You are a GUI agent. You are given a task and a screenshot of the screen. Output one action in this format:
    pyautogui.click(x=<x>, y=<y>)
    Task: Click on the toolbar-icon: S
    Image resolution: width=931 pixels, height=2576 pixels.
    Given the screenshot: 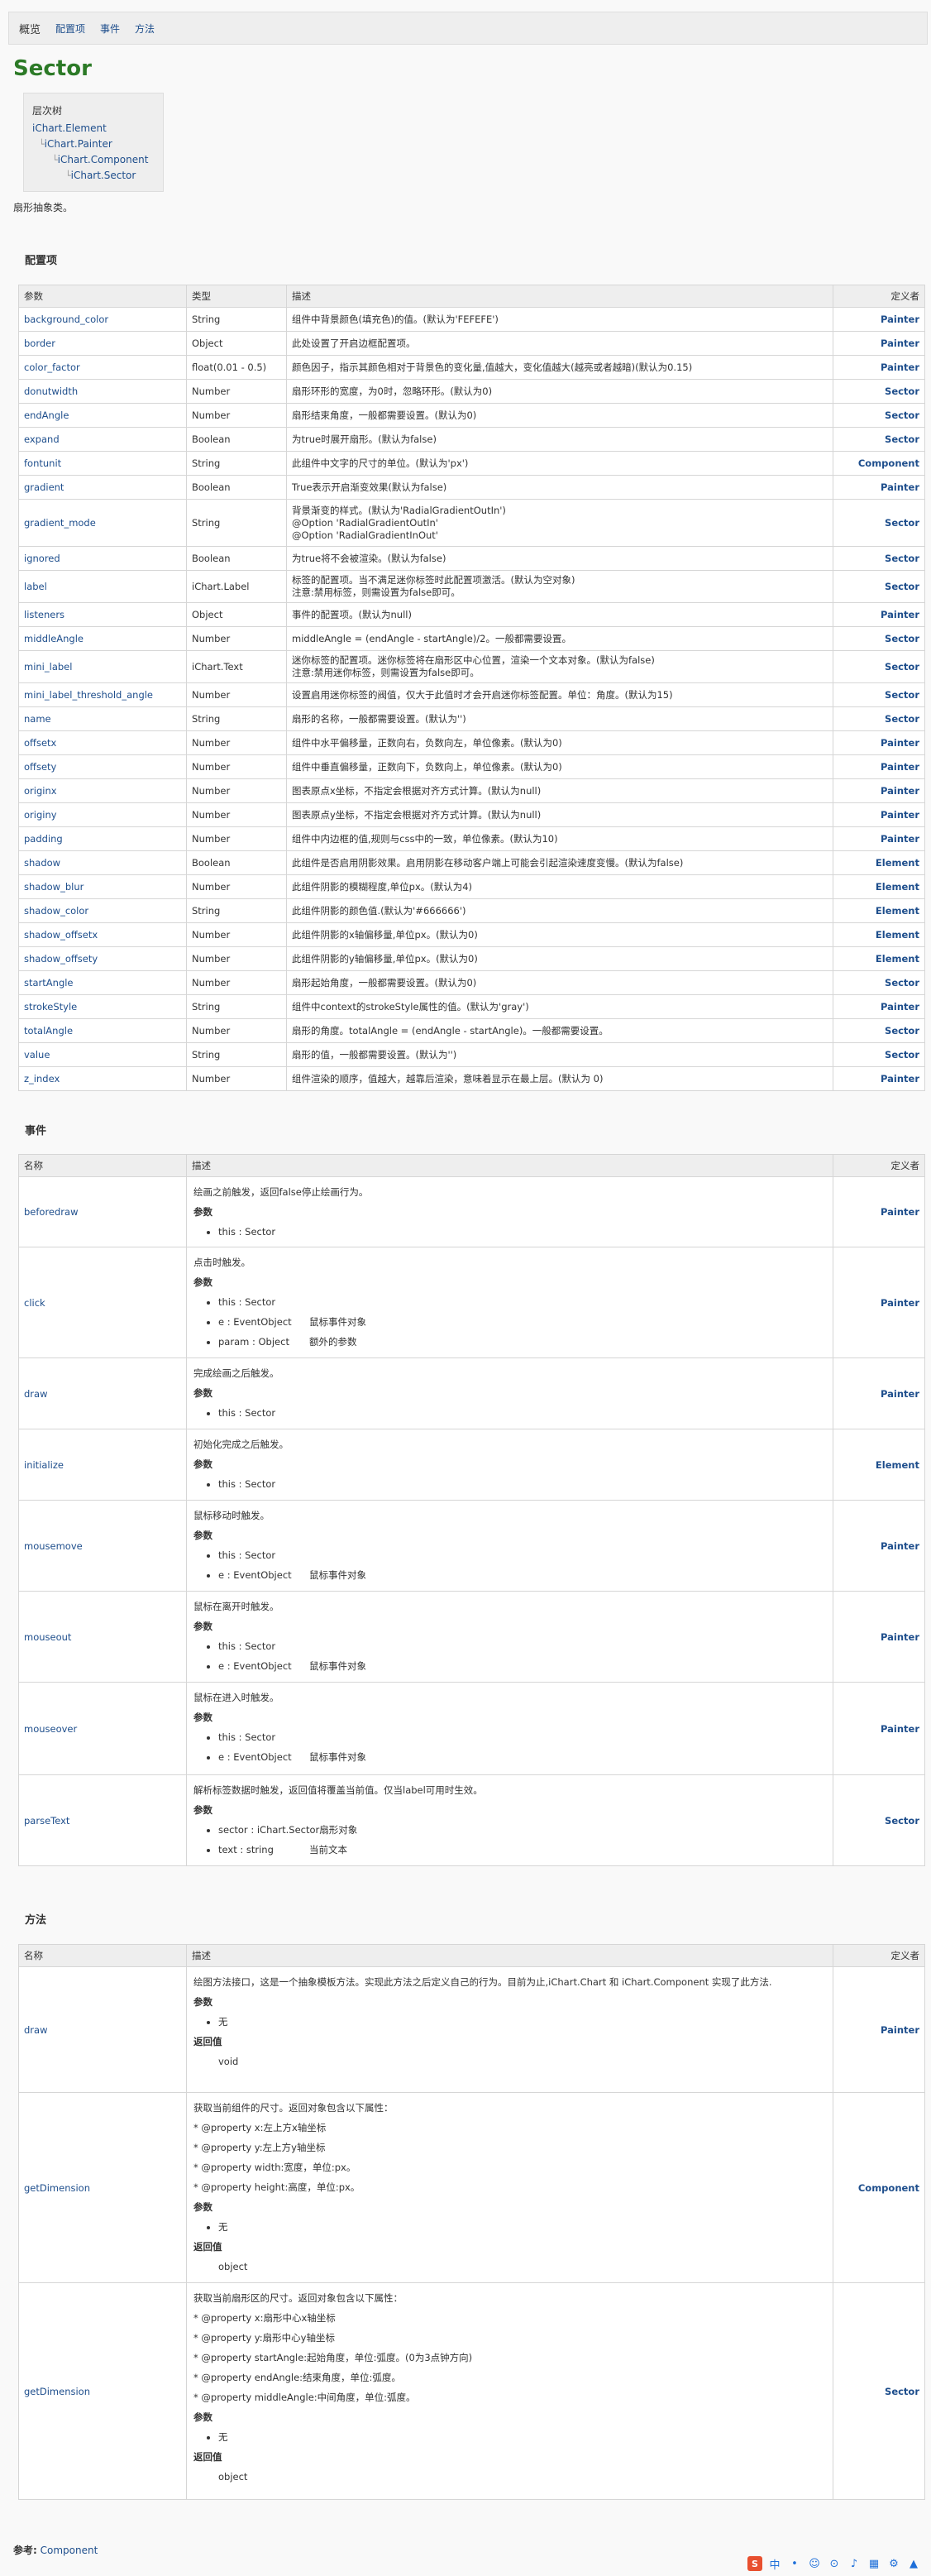 What is the action you would take?
    pyautogui.click(x=754, y=2564)
    